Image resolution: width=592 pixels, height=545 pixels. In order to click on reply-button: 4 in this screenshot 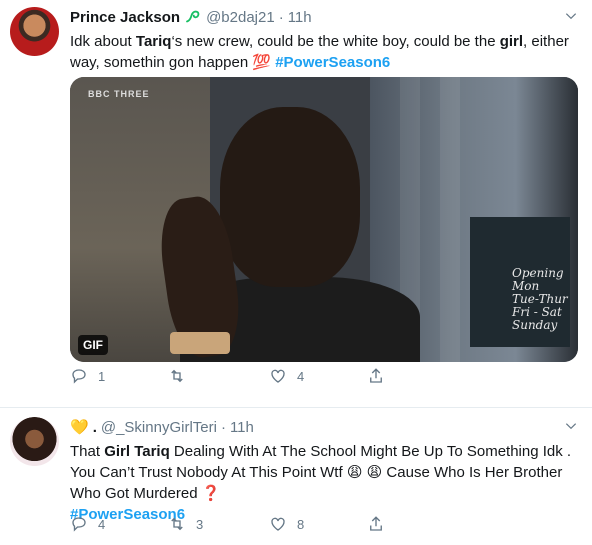, I will do `click(87, 524)`.